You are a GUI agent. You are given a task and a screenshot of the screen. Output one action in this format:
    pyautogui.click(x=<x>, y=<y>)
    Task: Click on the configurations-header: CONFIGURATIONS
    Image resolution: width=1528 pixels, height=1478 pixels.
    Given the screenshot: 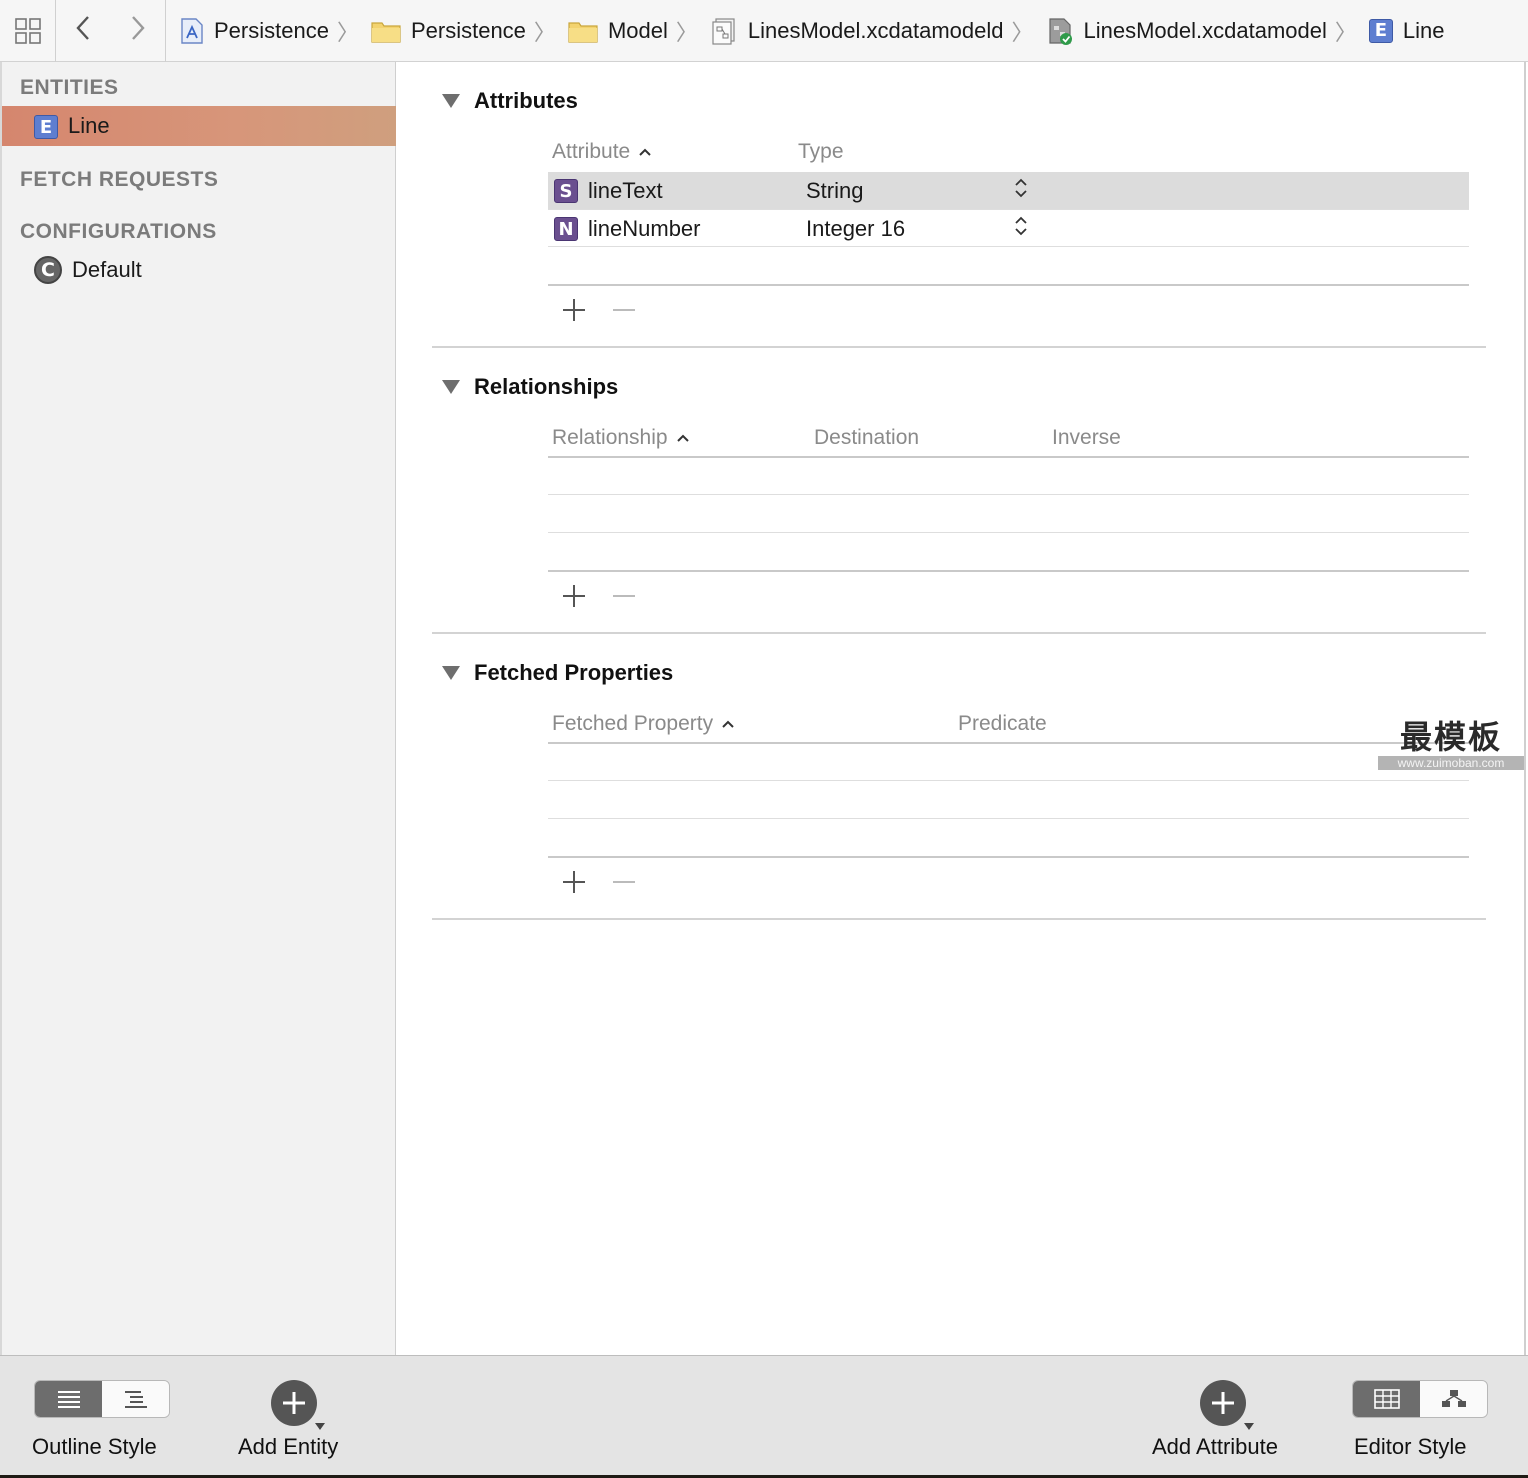 What is the action you would take?
    pyautogui.click(x=118, y=231)
    